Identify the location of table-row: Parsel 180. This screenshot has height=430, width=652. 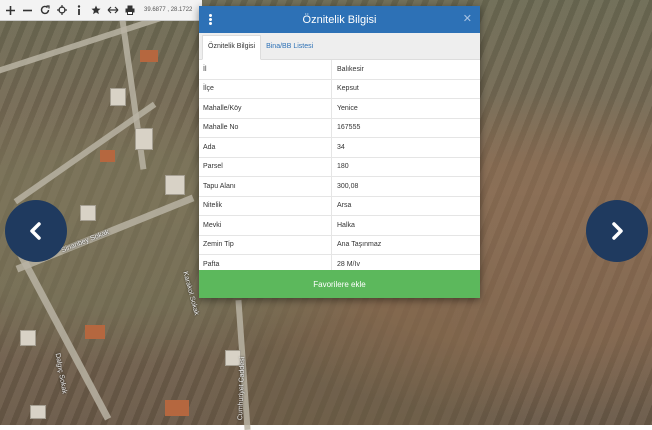
(339, 167).